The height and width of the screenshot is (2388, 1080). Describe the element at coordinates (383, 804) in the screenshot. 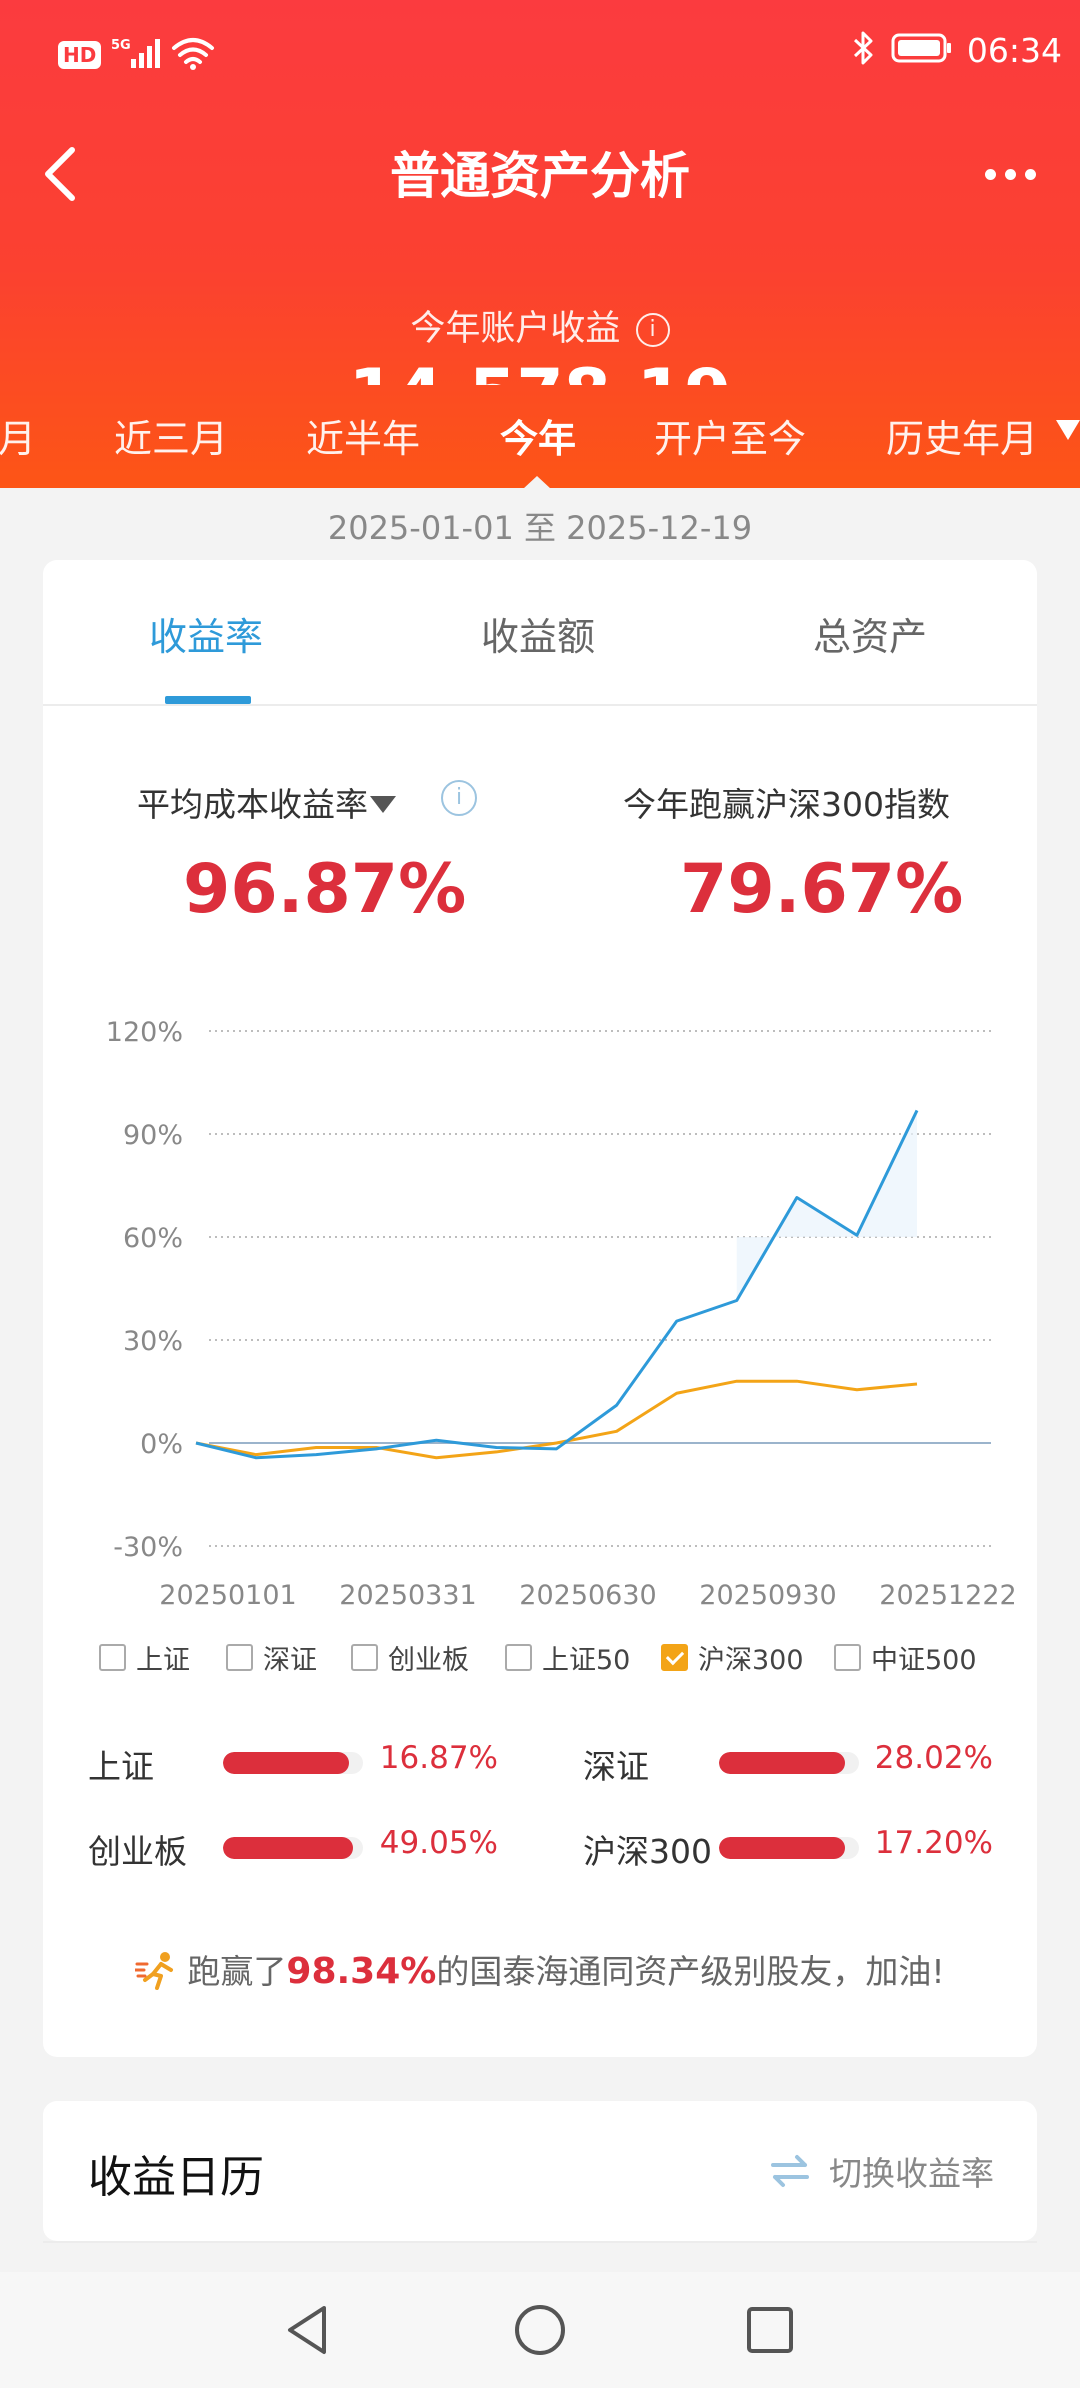

I see `caret-down-icon` at that location.